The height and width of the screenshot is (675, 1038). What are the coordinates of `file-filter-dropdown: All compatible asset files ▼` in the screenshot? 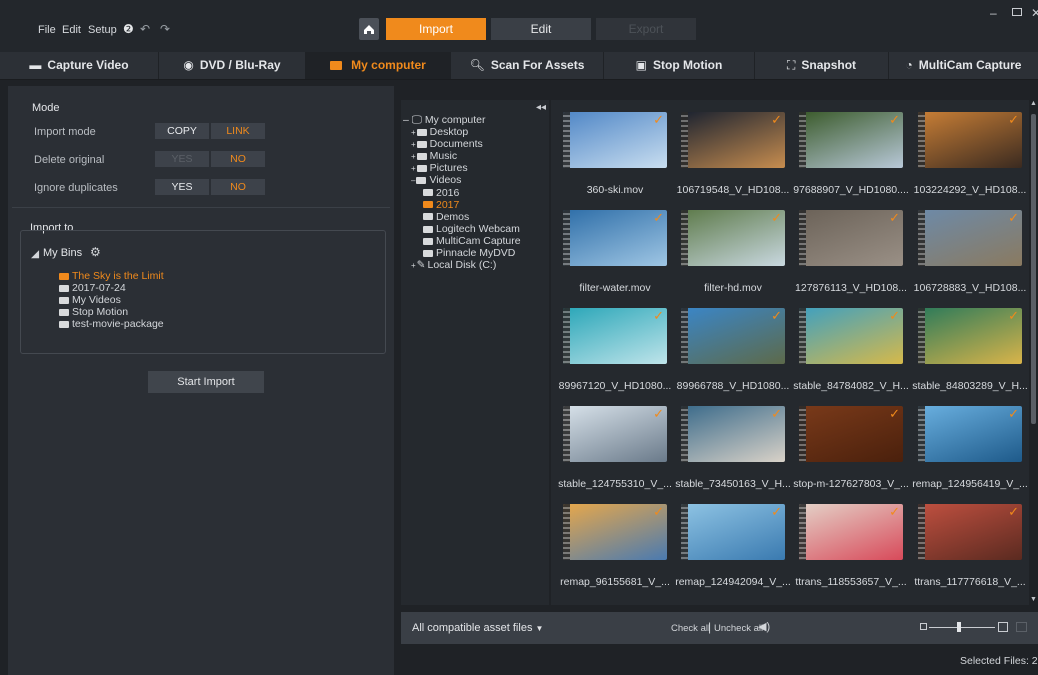 It's located at (477, 628).